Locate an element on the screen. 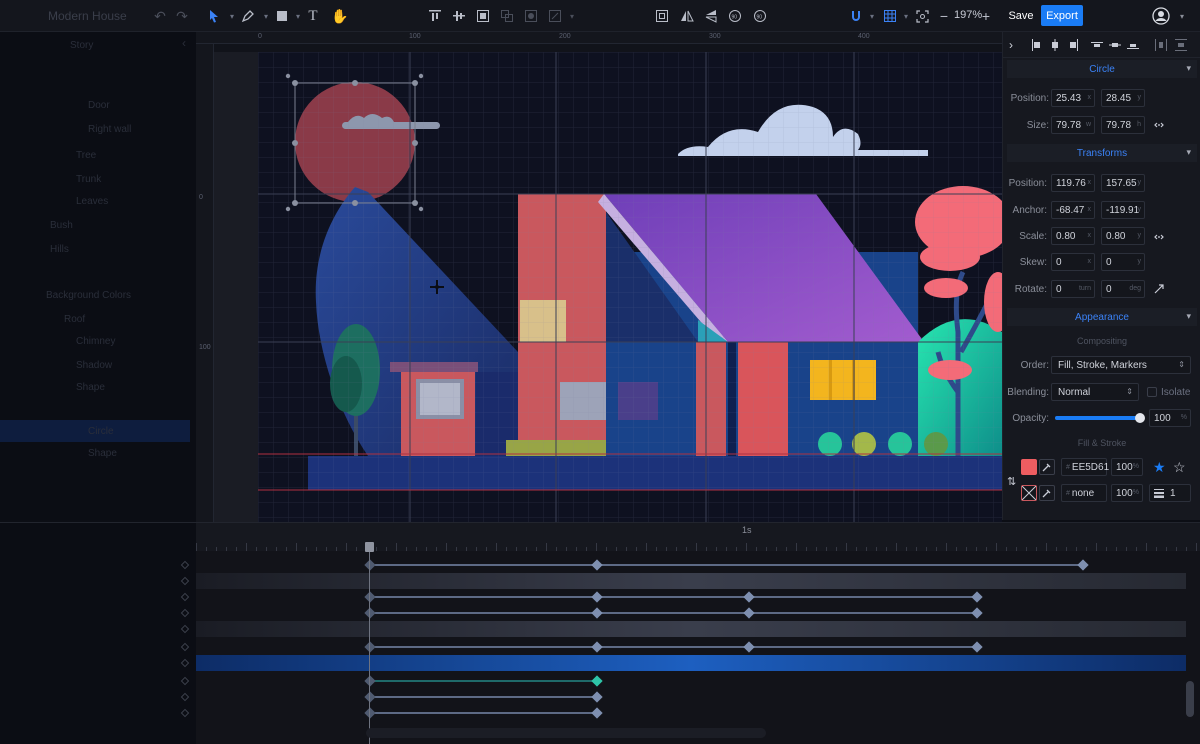  text-tool-icon: T is located at coordinates (313, 16).